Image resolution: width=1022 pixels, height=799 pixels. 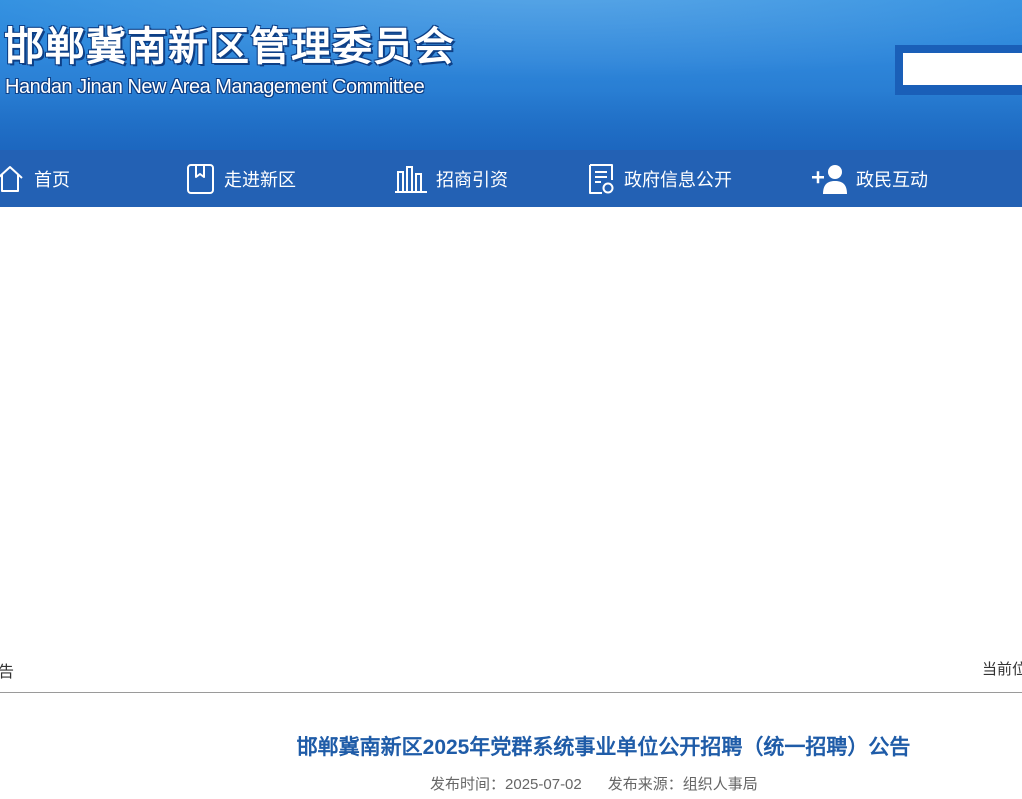 I want to click on search-box, so click(x=958, y=70).